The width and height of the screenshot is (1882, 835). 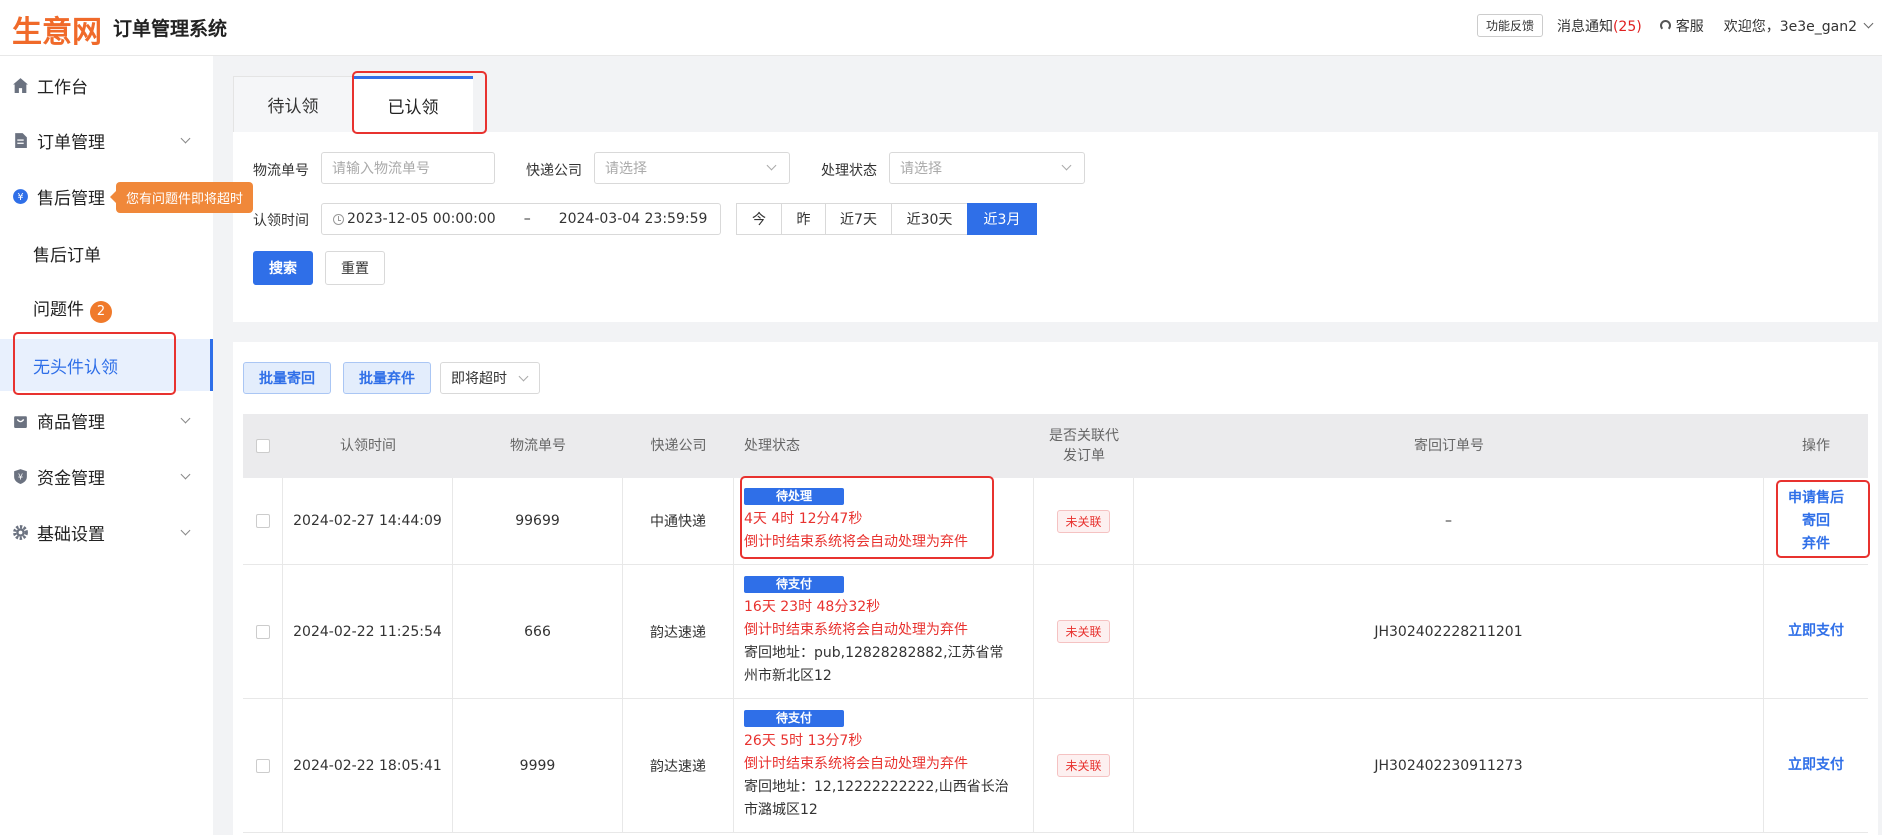 What do you see at coordinates (106, 532) in the screenshot?
I see `sidebar-item-settings: 基础设置` at bounding box center [106, 532].